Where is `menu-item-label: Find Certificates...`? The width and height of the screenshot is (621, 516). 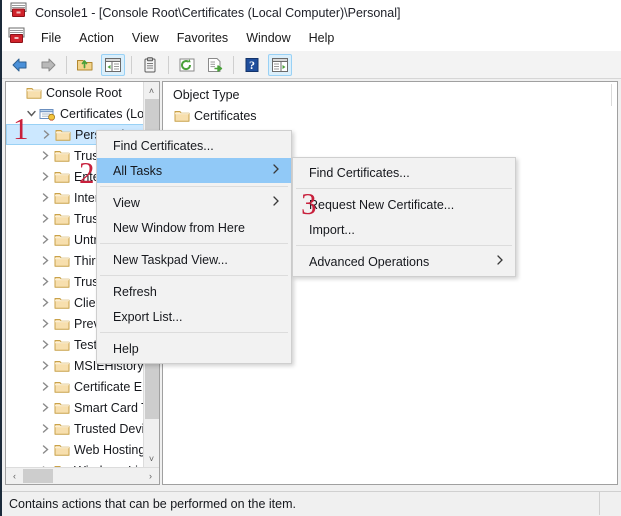 menu-item-label: Find Certificates... is located at coordinates (359, 172).